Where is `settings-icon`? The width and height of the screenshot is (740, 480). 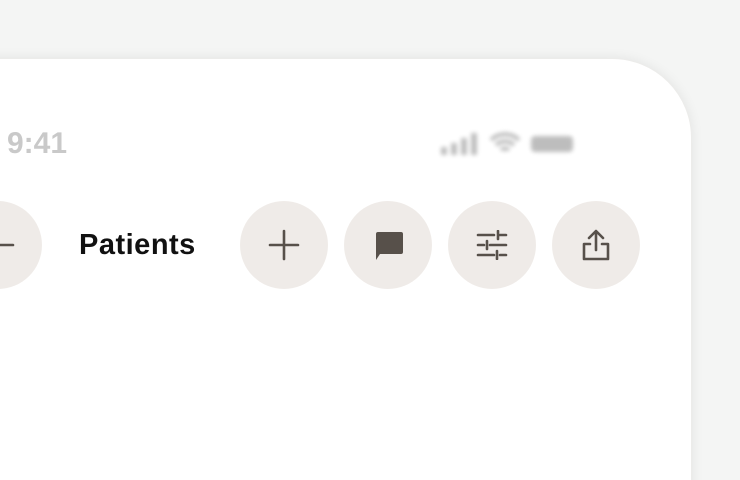
settings-icon is located at coordinates (492, 245).